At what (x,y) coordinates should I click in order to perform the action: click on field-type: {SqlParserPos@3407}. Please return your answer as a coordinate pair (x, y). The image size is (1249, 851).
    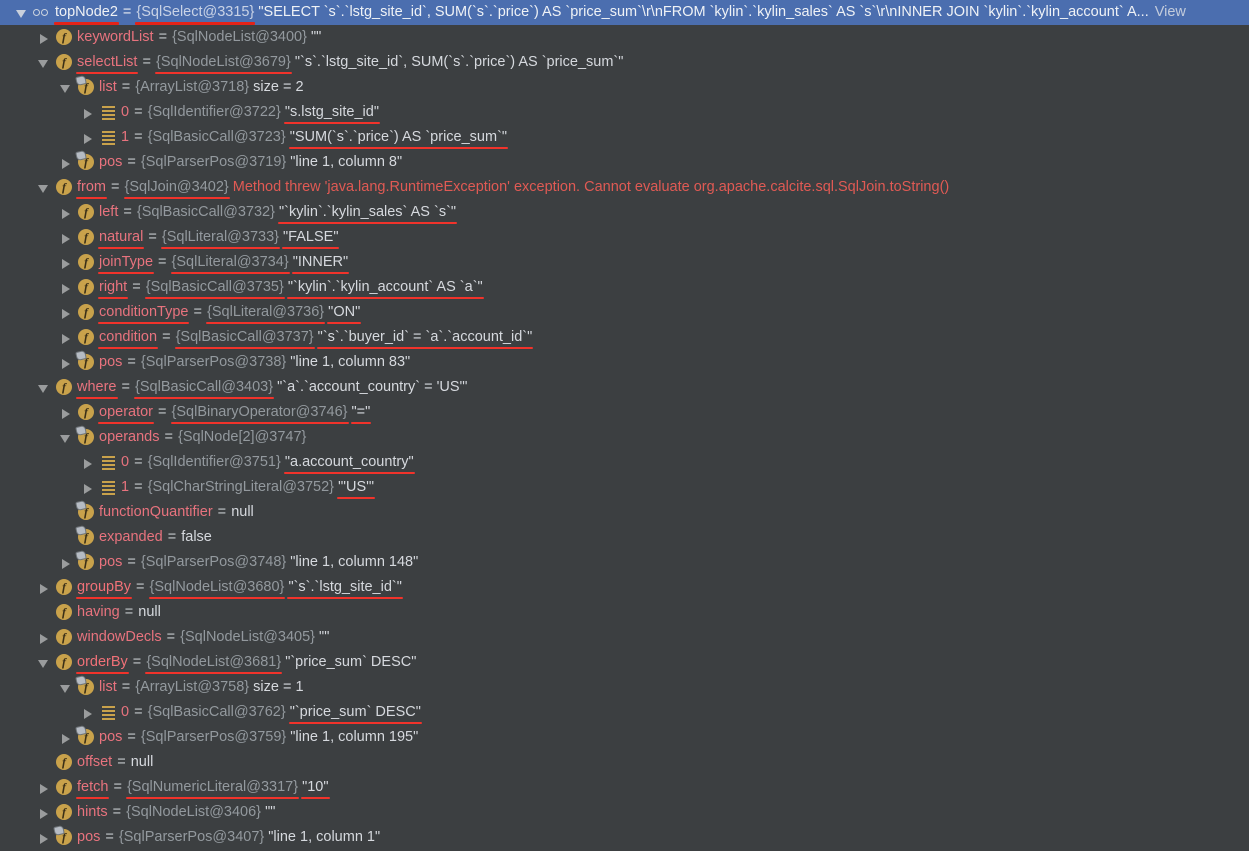
    Looking at the image, I should click on (191, 837).